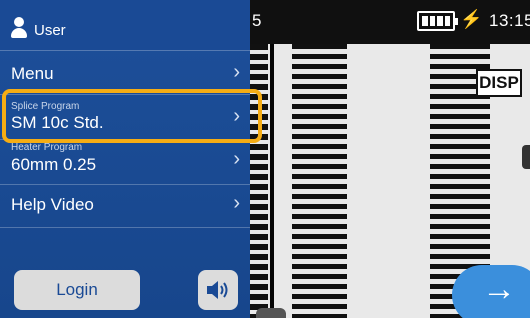 The image size is (530, 318). I want to click on user-header: User, so click(125, 25).